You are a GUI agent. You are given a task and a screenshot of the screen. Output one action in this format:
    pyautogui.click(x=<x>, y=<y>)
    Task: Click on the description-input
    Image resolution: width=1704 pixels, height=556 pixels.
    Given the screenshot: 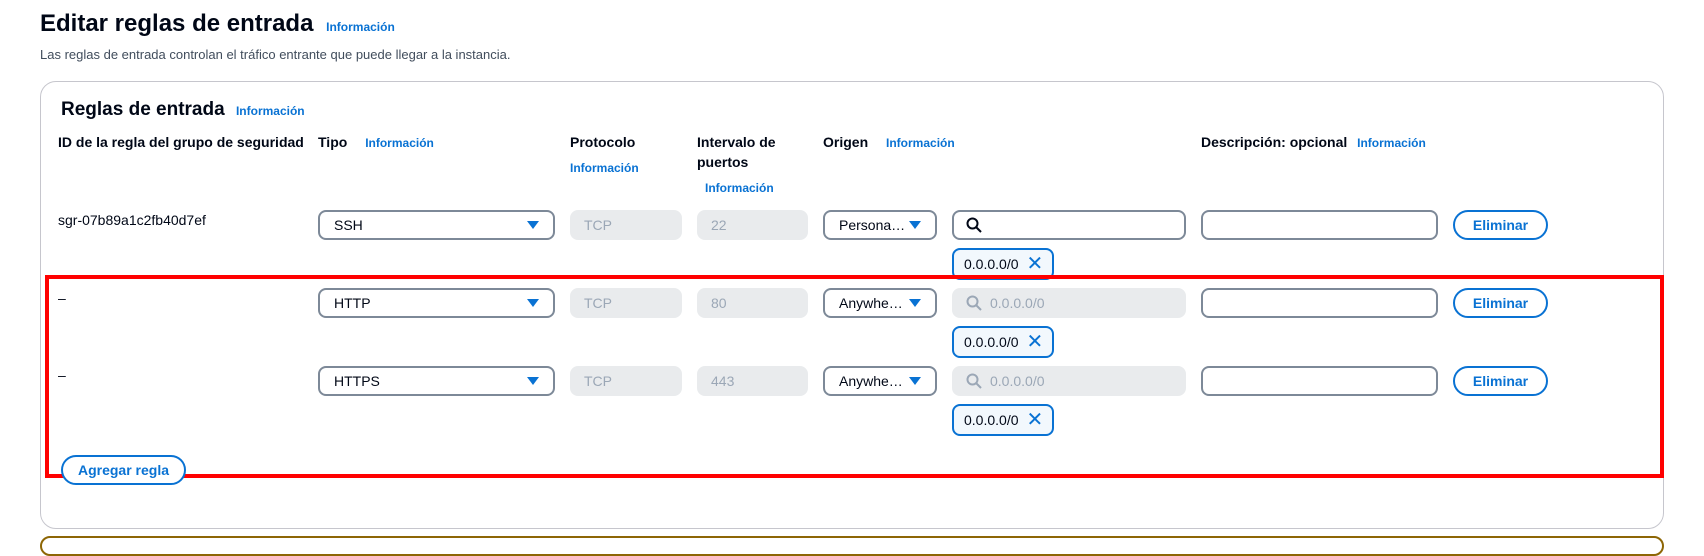 What is the action you would take?
    pyautogui.click(x=1319, y=225)
    